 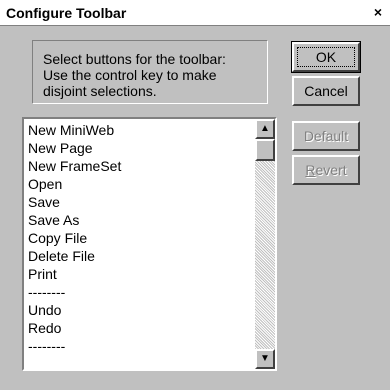 I want to click on list-item: Open, so click(x=139, y=184).